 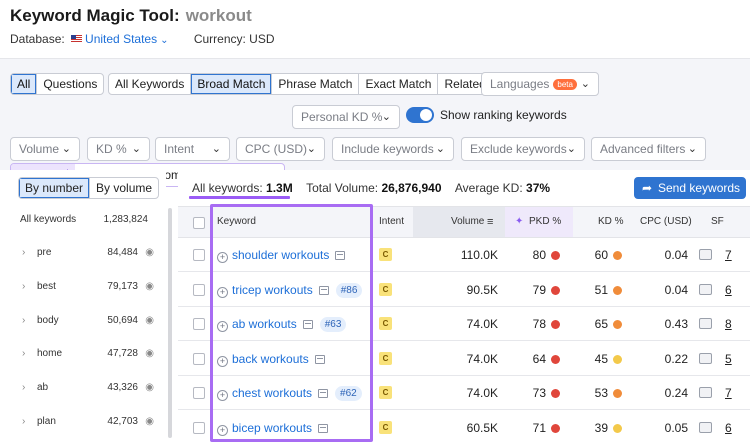 What do you see at coordinates (84, 422) in the screenshot?
I see `group-item: › plan 42,703 ◉` at bounding box center [84, 422].